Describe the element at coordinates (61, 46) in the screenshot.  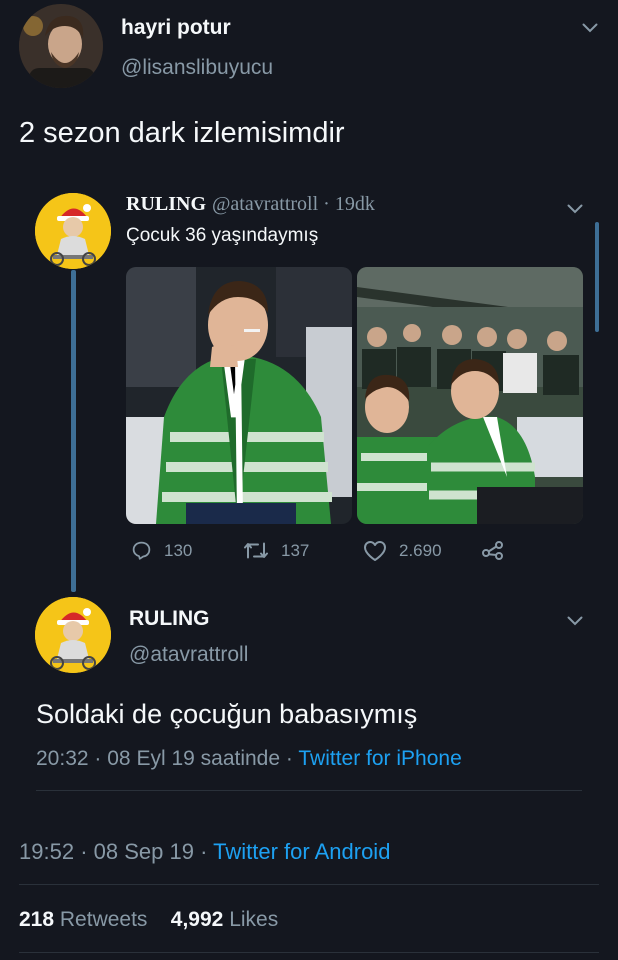
I see `author-avatar` at that location.